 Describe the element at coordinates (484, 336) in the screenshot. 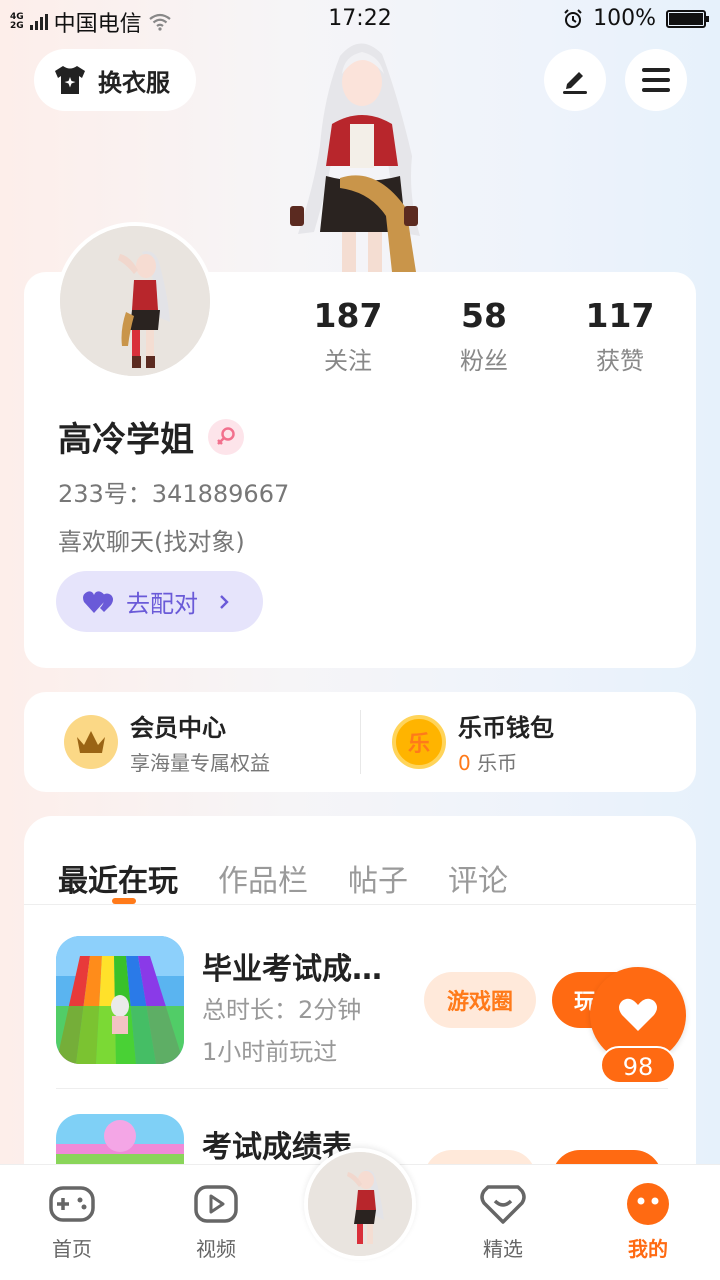

I see `stat-followers: 58 粉丝` at that location.